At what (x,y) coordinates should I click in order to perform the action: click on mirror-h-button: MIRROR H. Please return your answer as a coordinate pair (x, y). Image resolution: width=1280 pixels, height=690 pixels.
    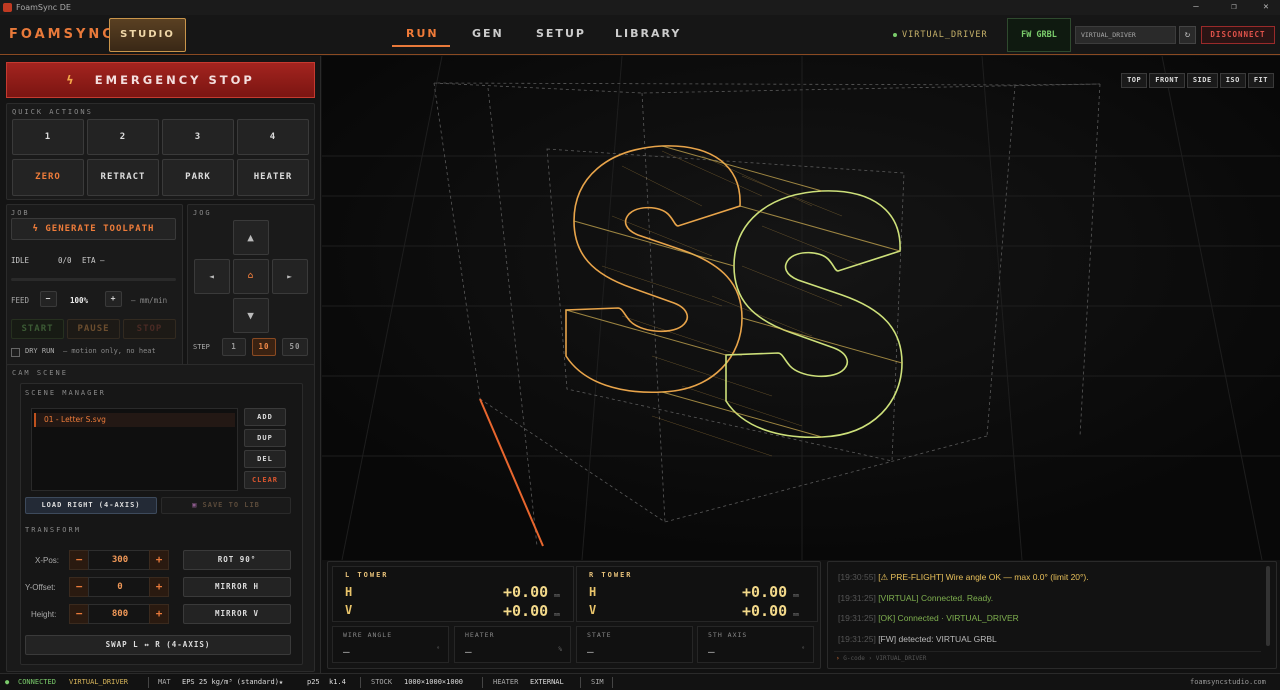
    Looking at the image, I should click on (237, 587).